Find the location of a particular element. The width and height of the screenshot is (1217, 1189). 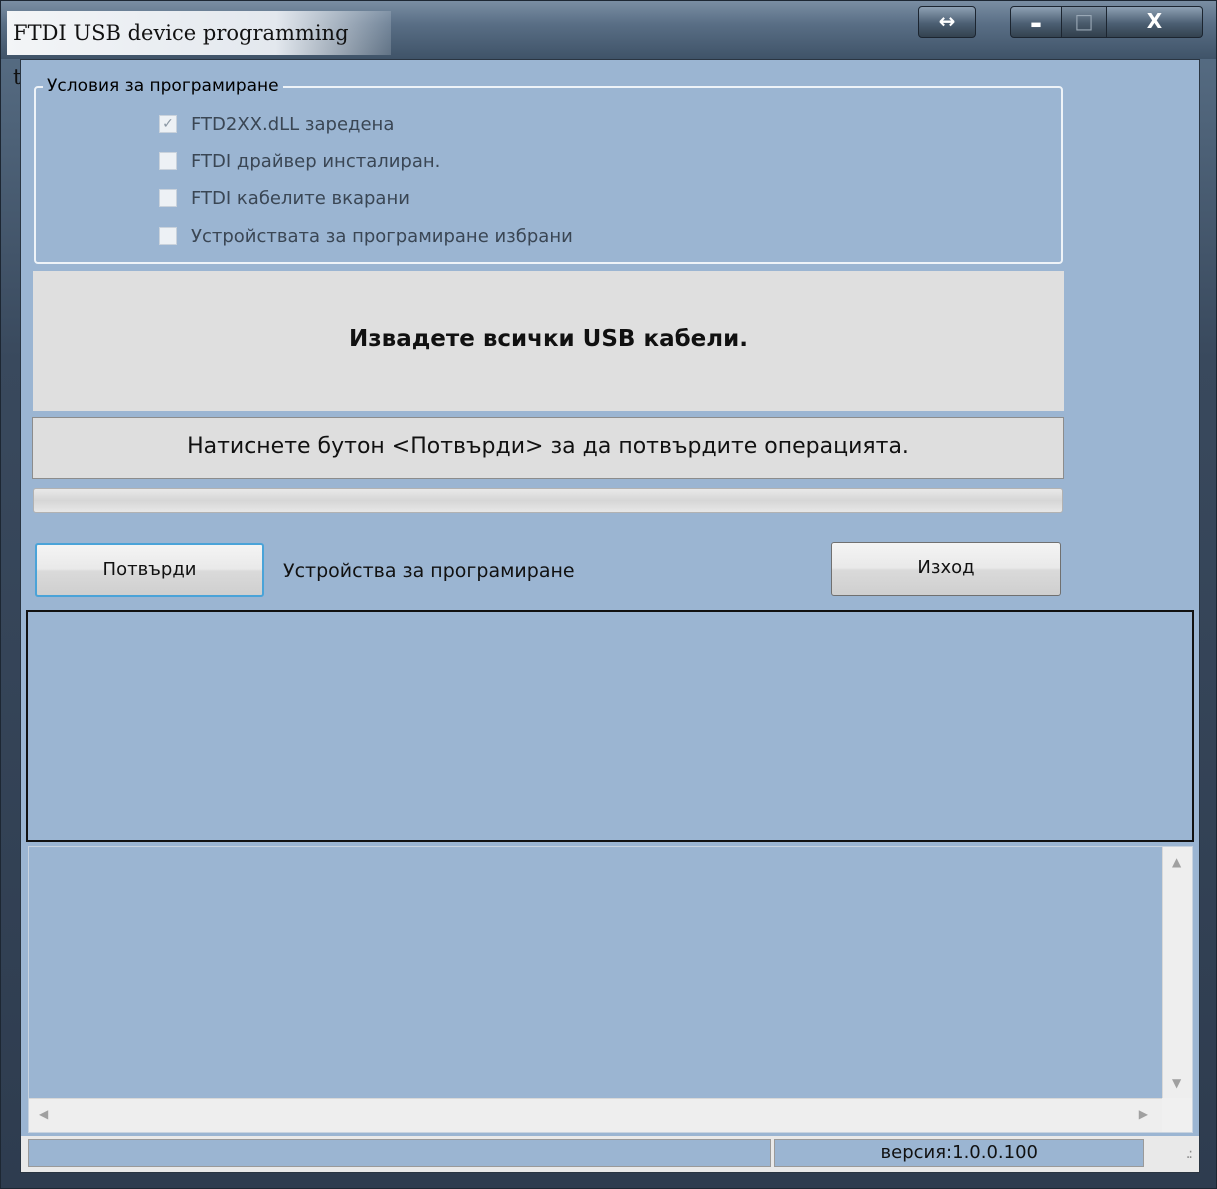

status-version: версия:1.0.0.100 is located at coordinates (959, 1153).